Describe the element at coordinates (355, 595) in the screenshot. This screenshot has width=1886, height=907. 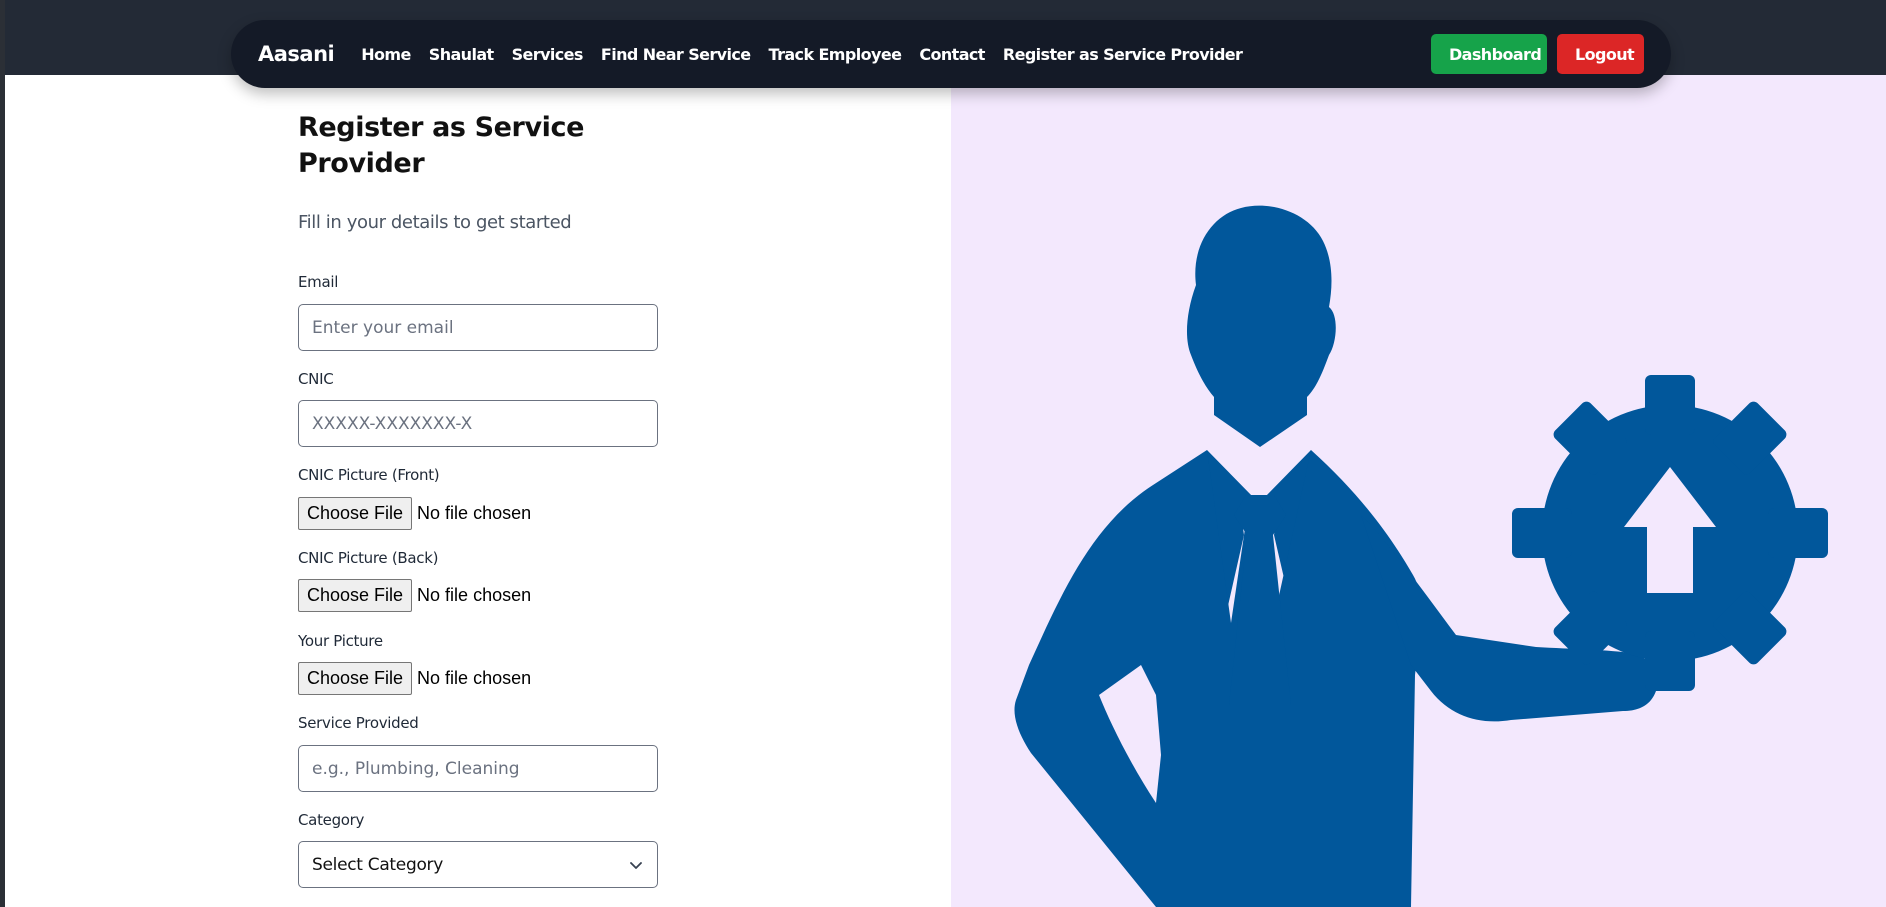
I see `cnic-back-choose-file-button: Choose File` at that location.